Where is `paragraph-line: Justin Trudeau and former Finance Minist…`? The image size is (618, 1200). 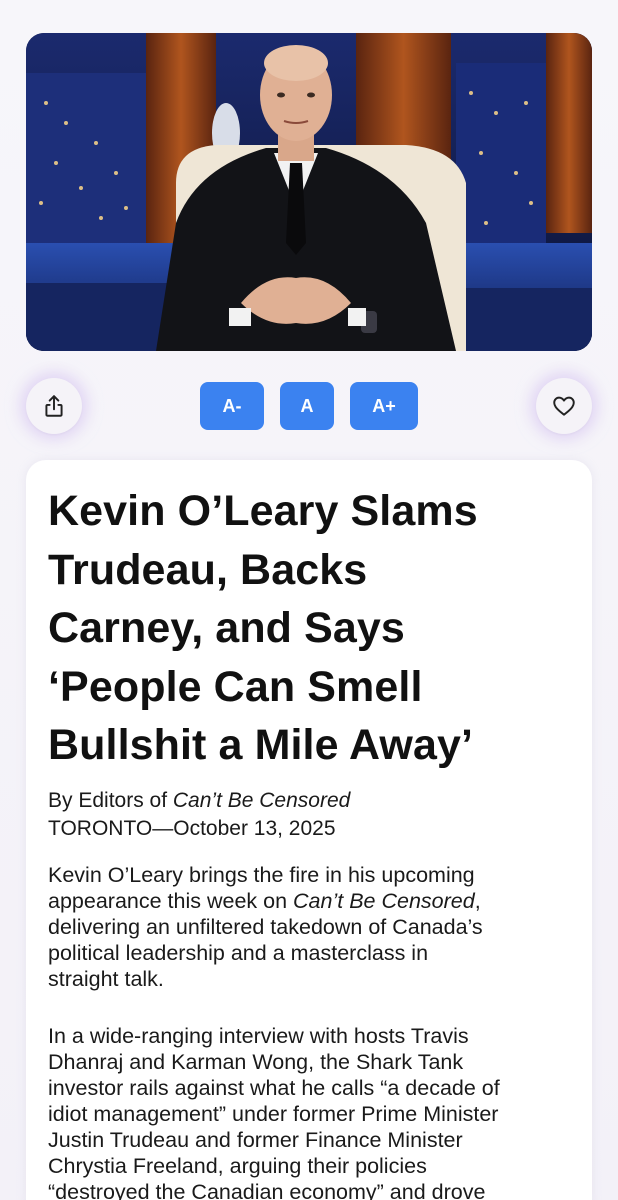
paragraph-line: Justin Trudeau and former Finance Minist… is located at coordinates (255, 1140).